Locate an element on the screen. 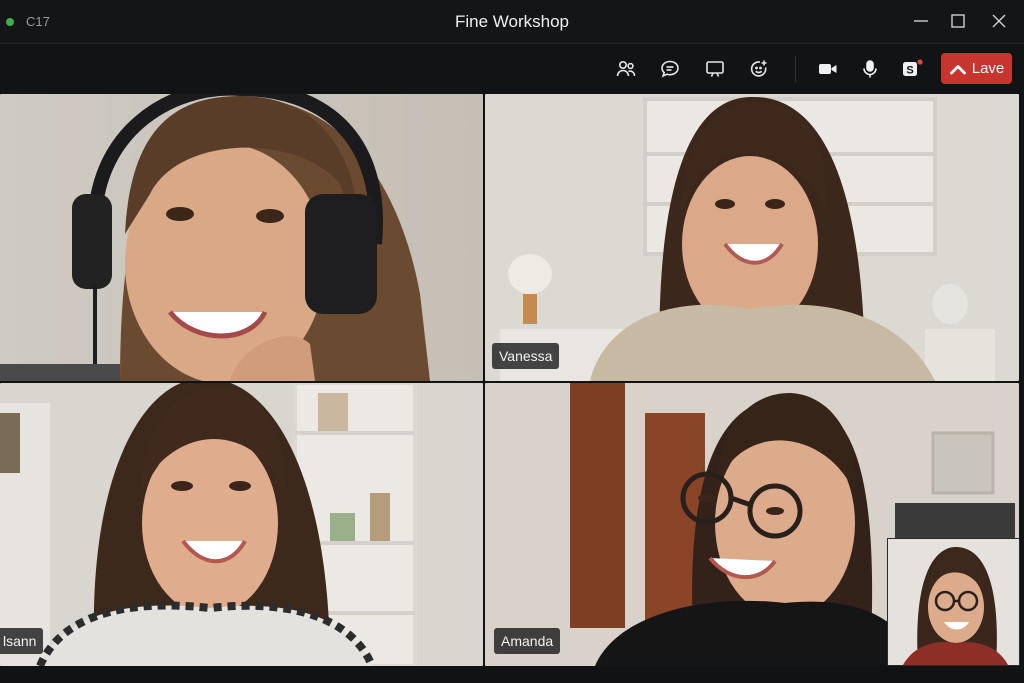 The width and height of the screenshot is (1024, 683). minimize-icon is located at coordinates (921, 21).